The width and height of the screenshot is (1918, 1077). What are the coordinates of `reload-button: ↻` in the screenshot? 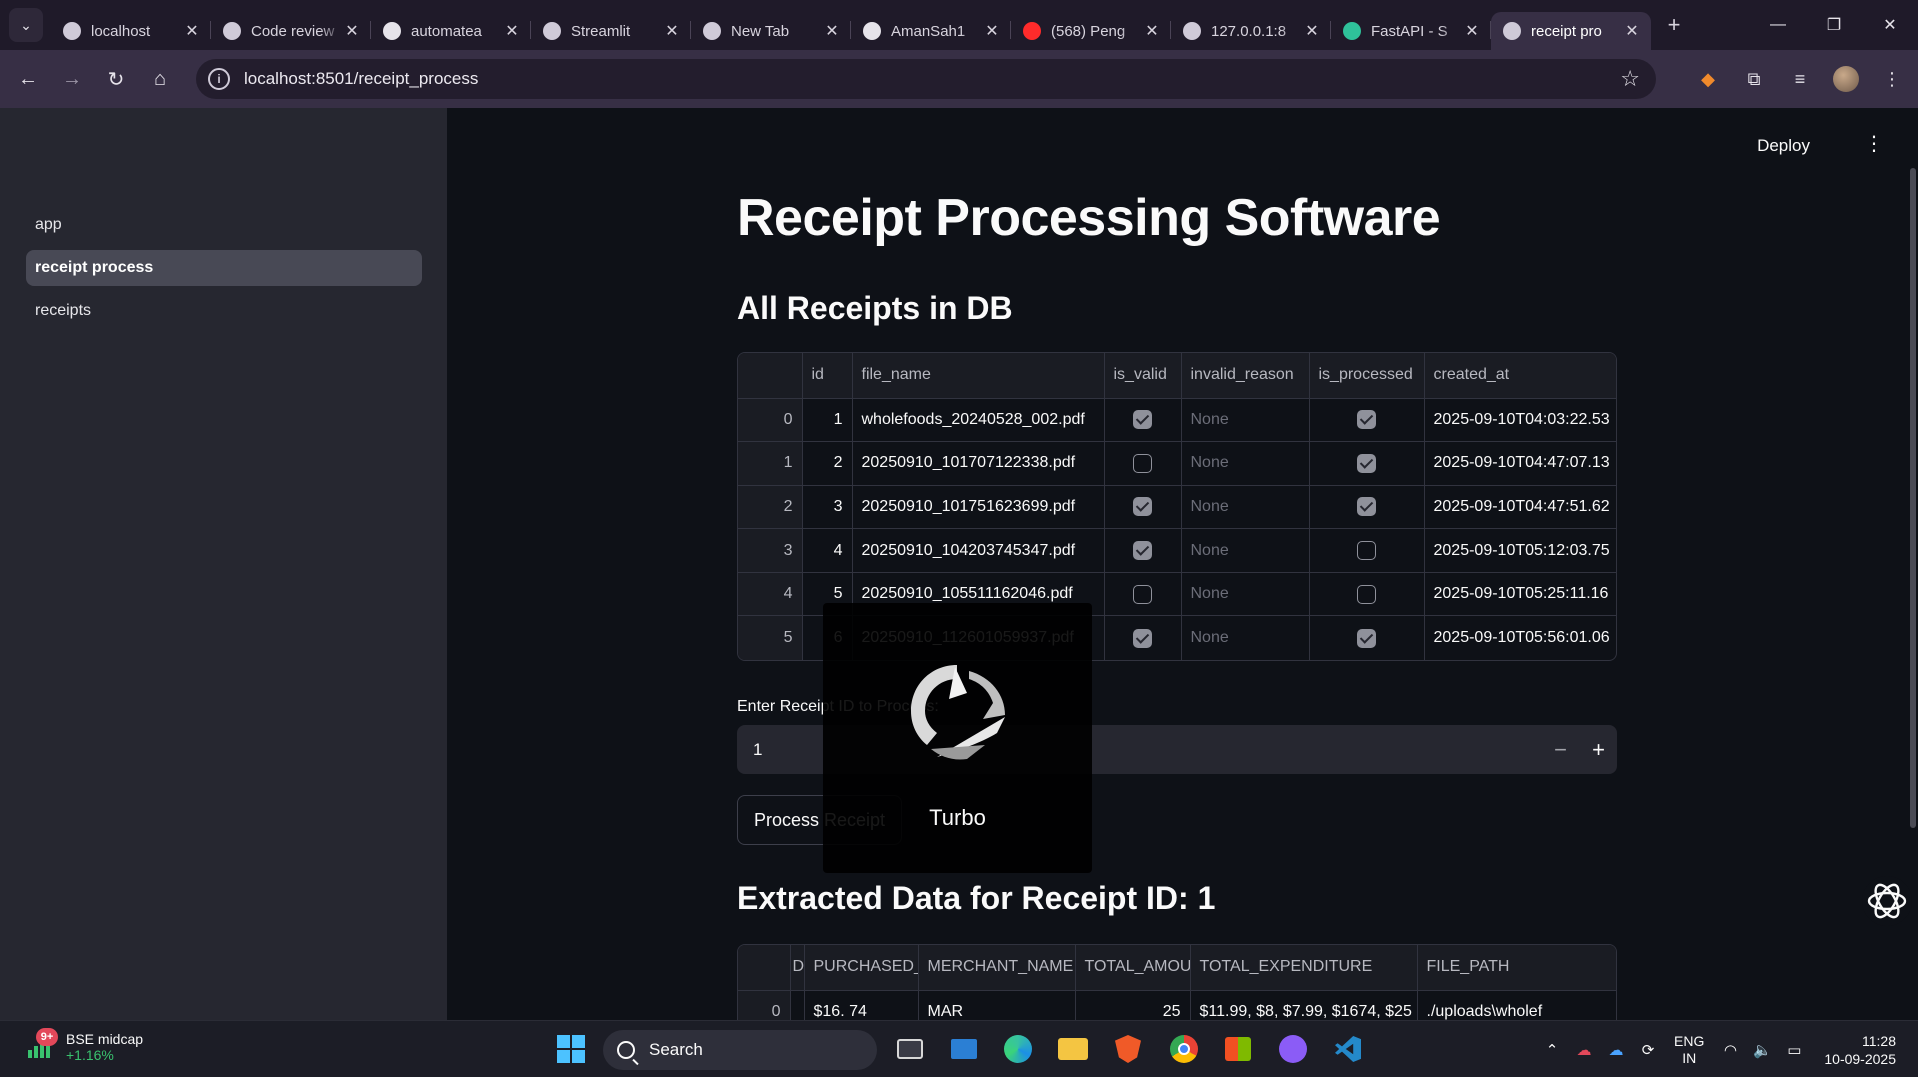 It's located at (116, 79).